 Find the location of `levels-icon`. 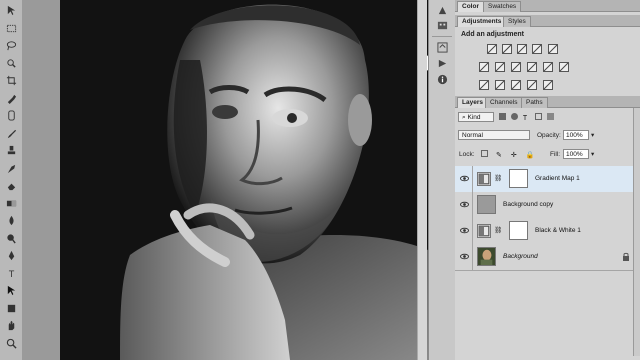

levels-icon is located at coordinates (507, 49).